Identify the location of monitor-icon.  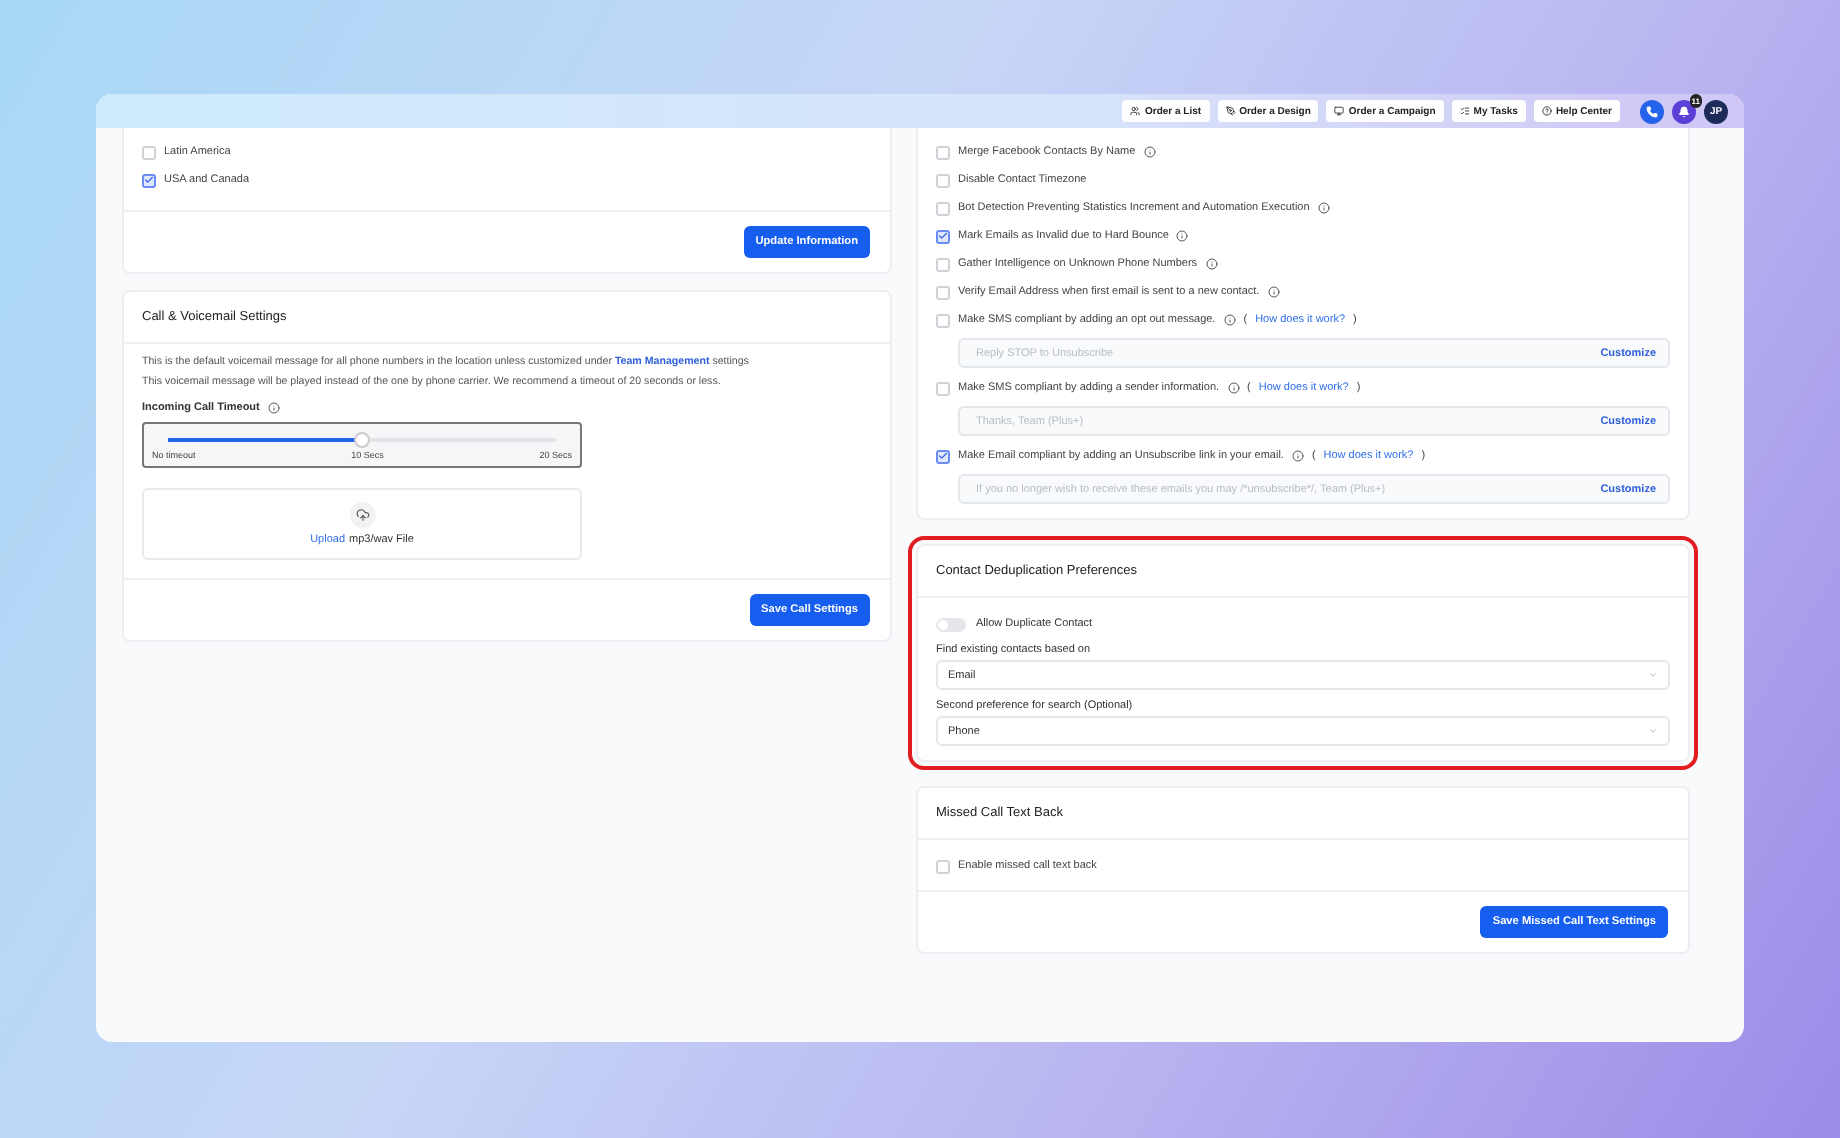
(1339, 111).